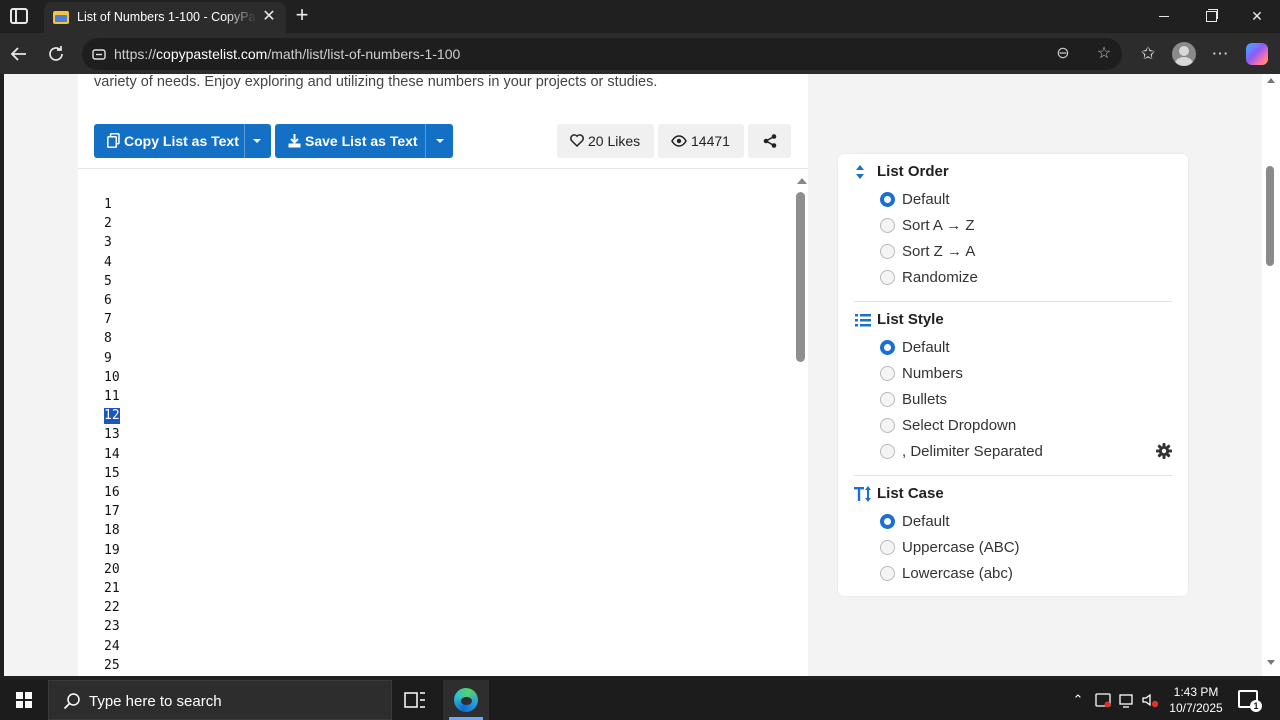 The image size is (1280, 720). What do you see at coordinates (108, 281) in the screenshot?
I see `list-item: 5` at bounding box center [108, 281].